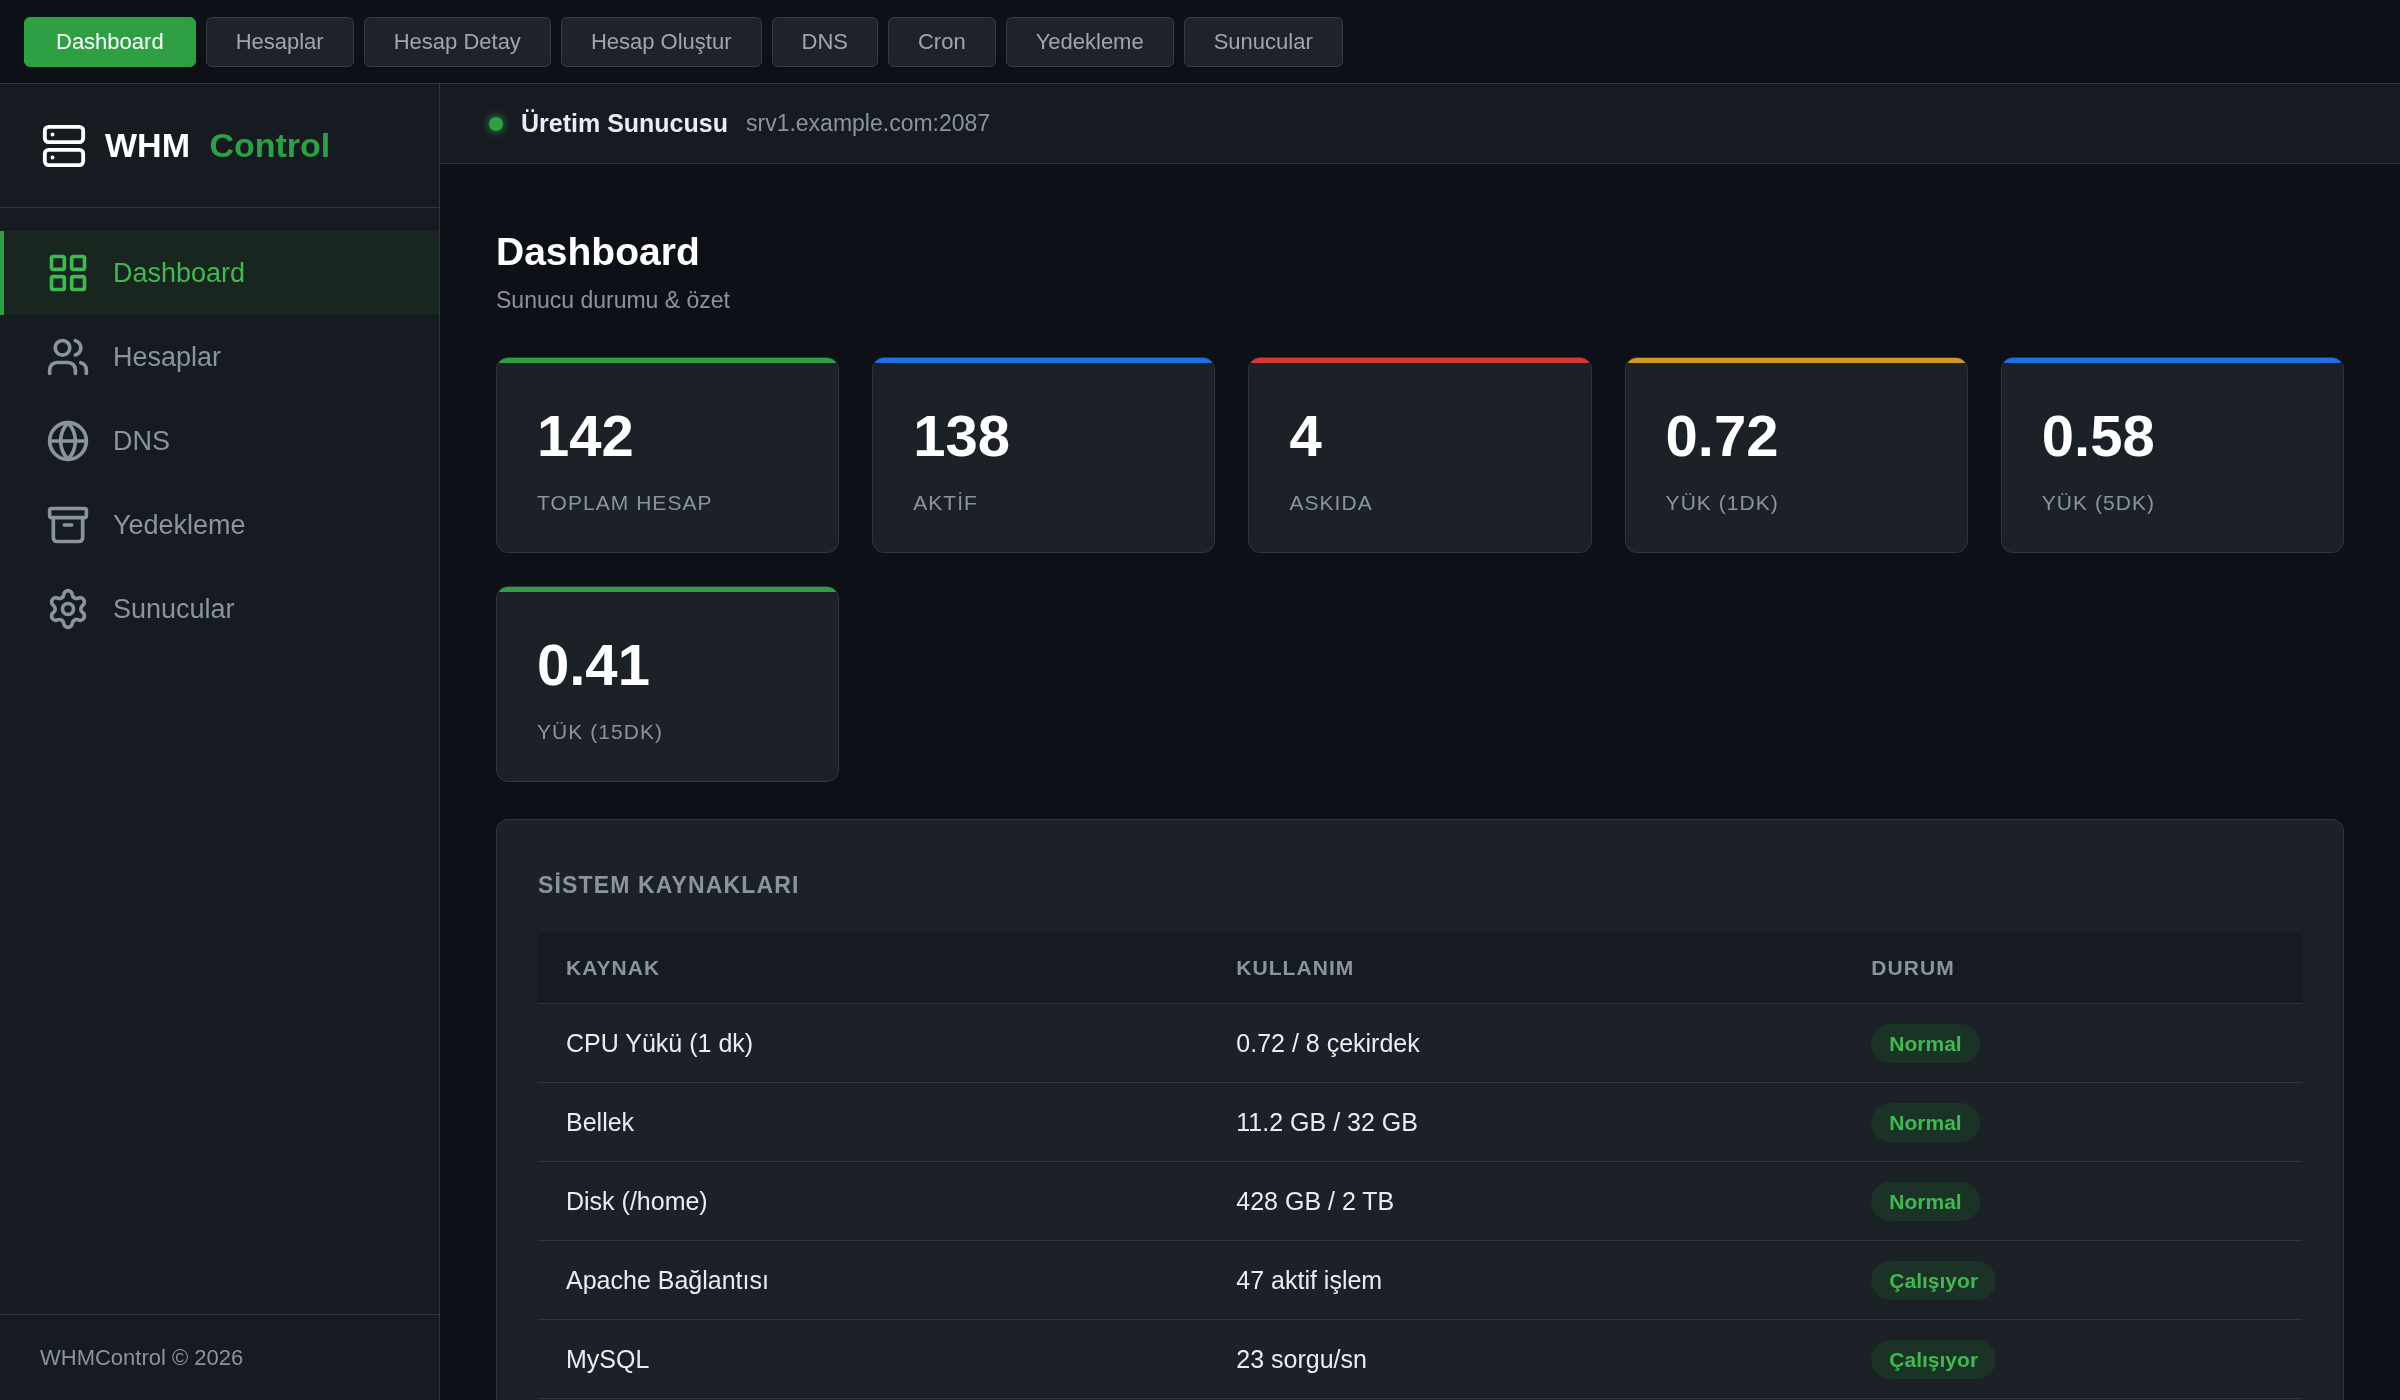 This screenshot has height=1400, width=2400. What do you see at coordinates (1331, 503) in the screenshot?
I see `stat-label: ASKIDA` at bounding box center [1331, 503].